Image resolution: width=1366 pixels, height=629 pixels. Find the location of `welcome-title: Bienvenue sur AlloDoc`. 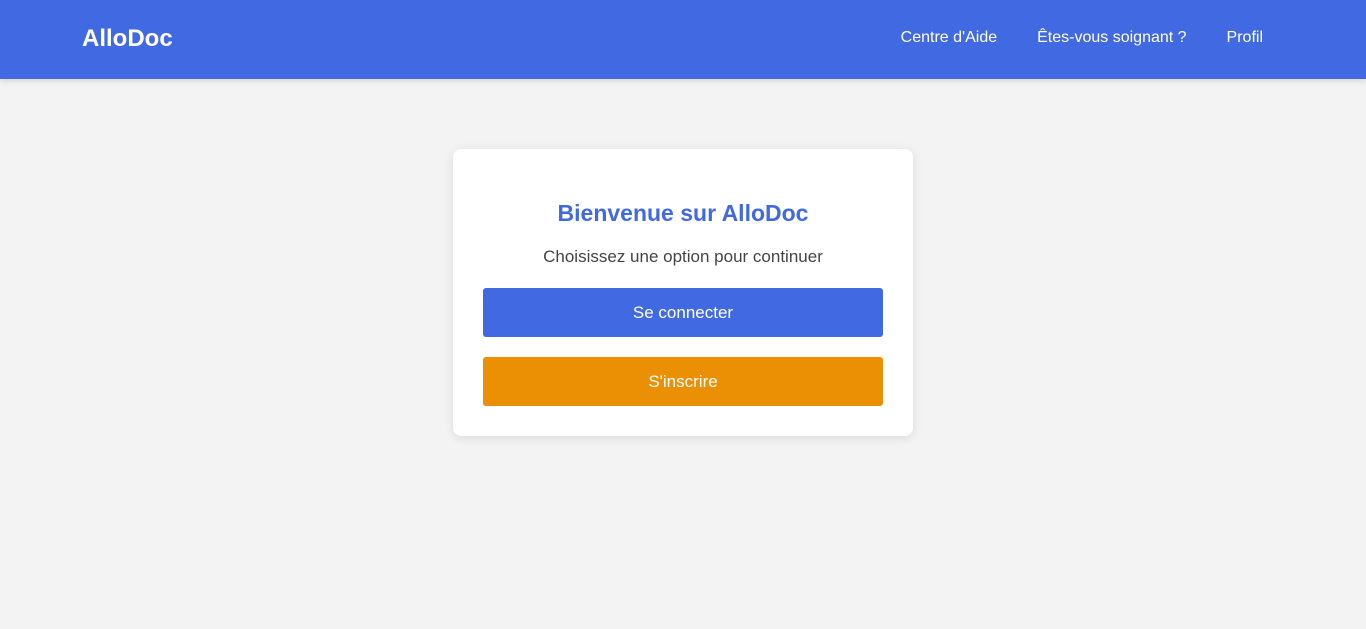

welcome-title: Bienvenue sur AlloDoc is located at coordinates (683, 213).